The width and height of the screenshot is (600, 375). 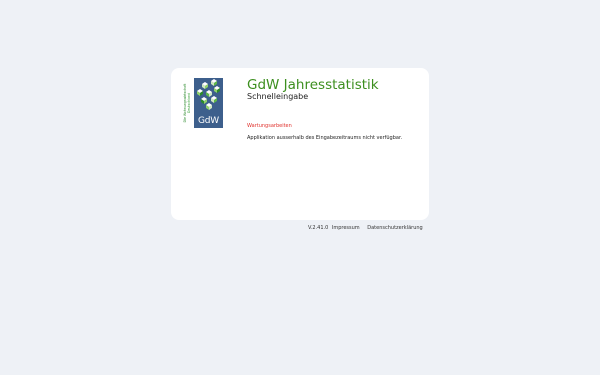 I want to click on logo-text: GdW, so click(x=208, y=121).